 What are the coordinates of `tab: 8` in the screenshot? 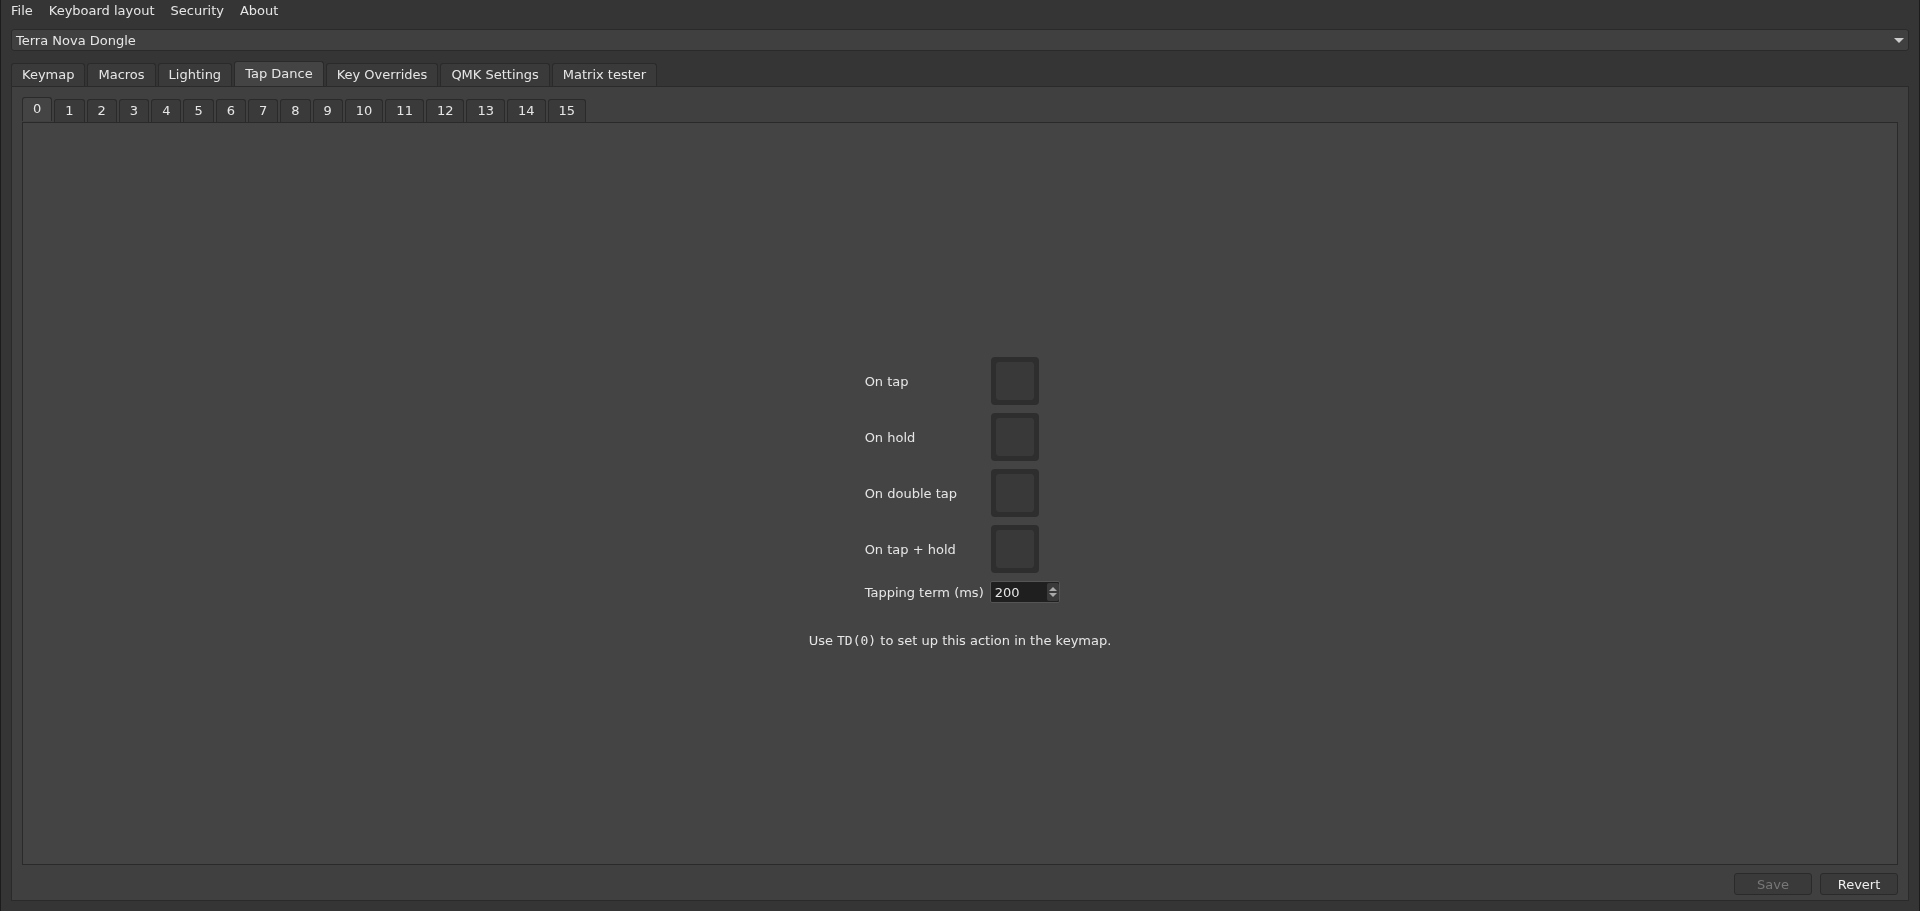 It's located at (295, 110).